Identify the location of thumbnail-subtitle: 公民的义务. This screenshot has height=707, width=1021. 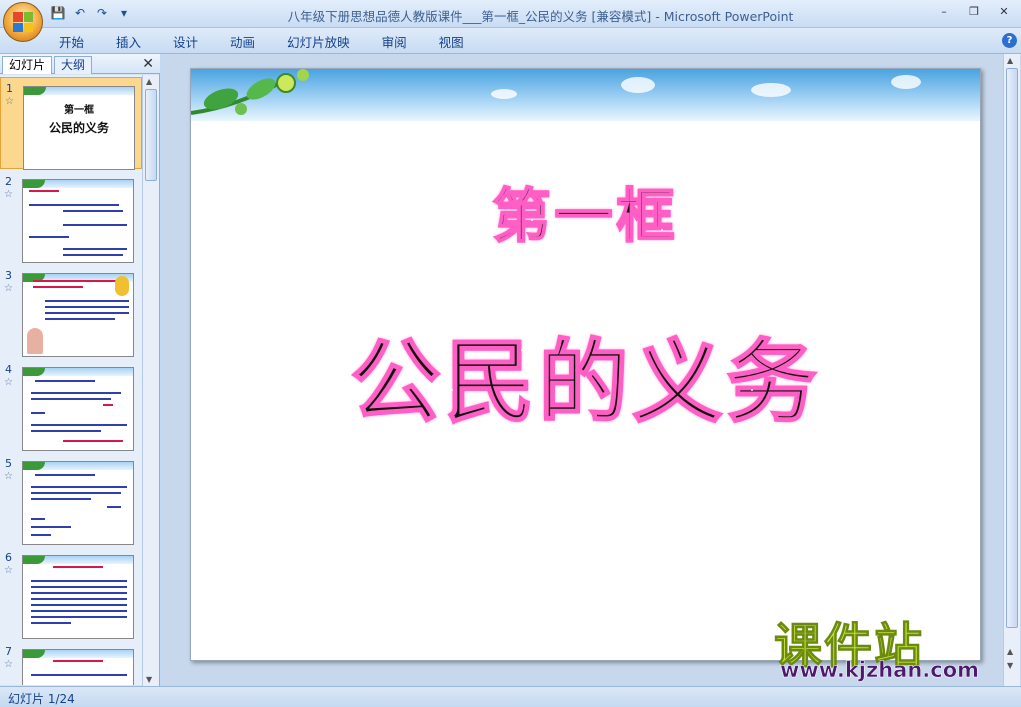
(78, 128).